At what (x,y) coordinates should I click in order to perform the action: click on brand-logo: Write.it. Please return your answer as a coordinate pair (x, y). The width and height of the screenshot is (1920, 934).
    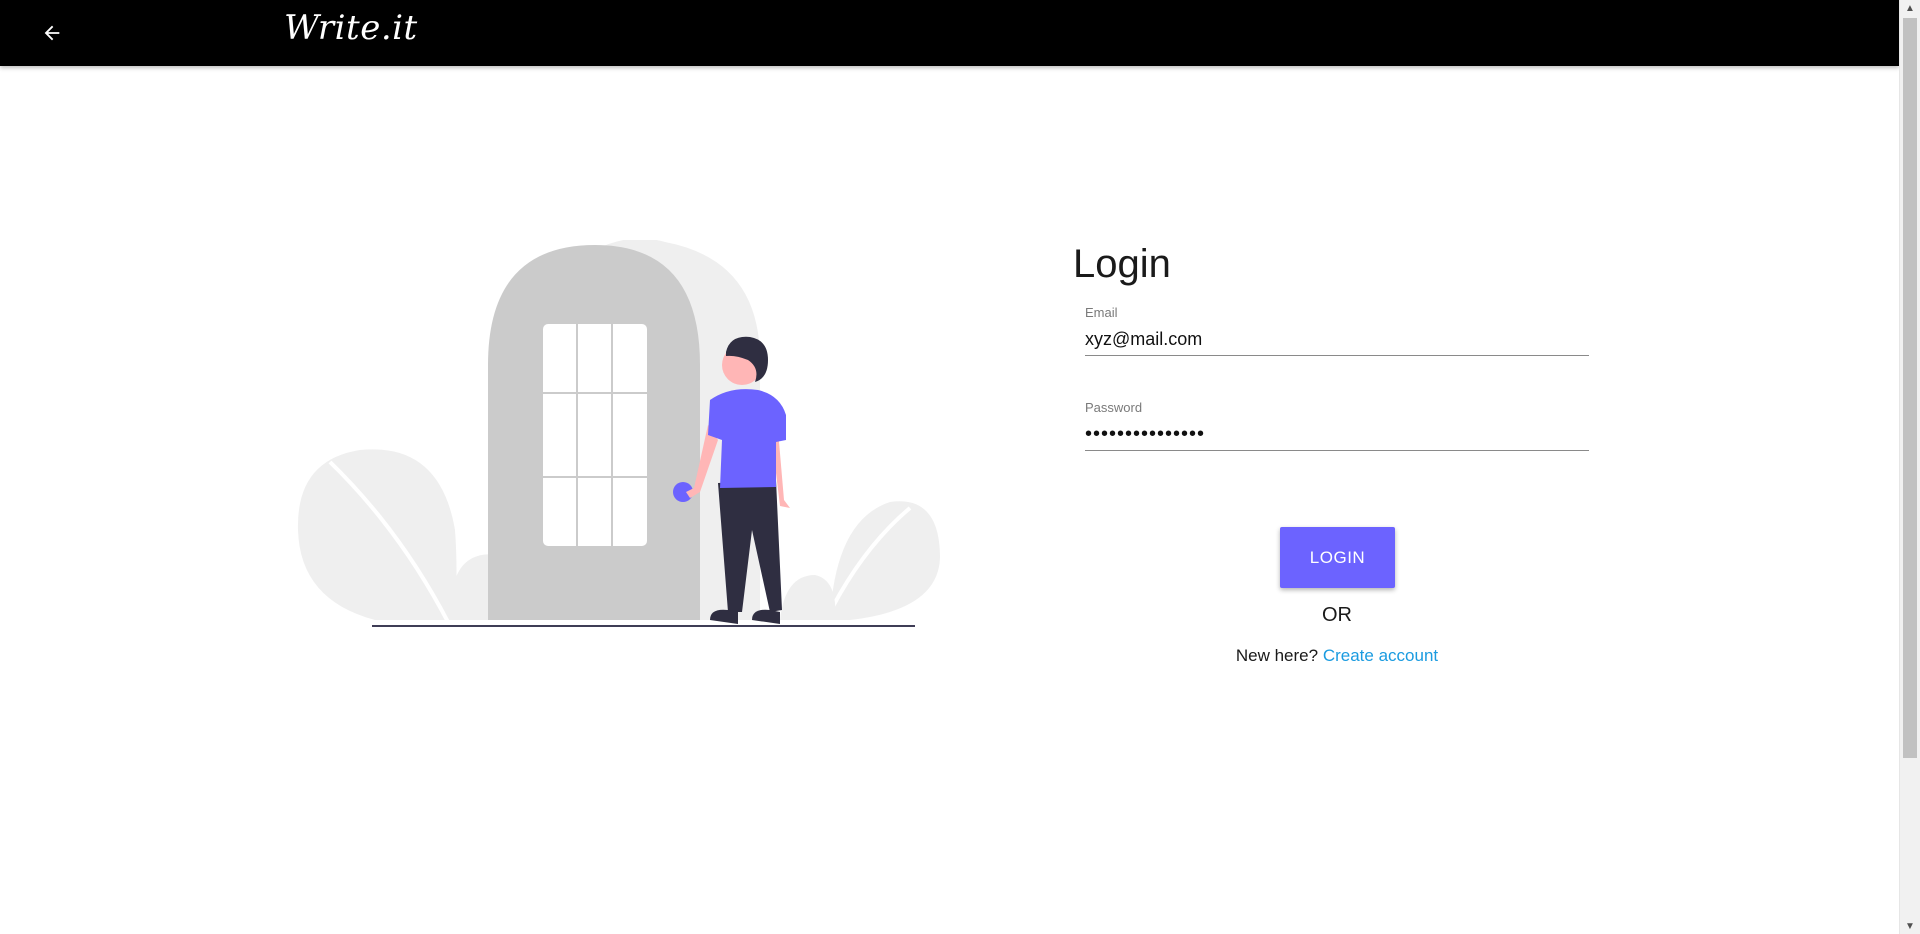
    Looking at the image, I should click on (351, 28).